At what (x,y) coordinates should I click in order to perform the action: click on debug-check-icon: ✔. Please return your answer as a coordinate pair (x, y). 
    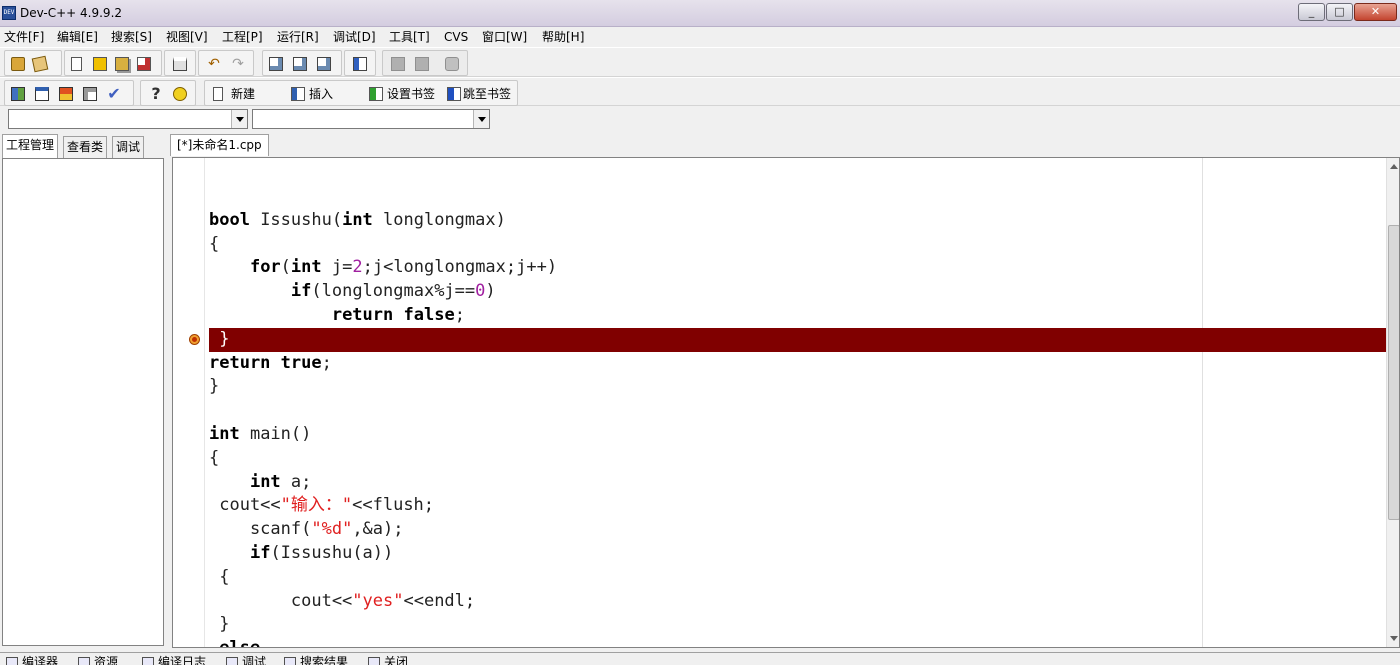
    Looking at the image, I should click on (114, 94).